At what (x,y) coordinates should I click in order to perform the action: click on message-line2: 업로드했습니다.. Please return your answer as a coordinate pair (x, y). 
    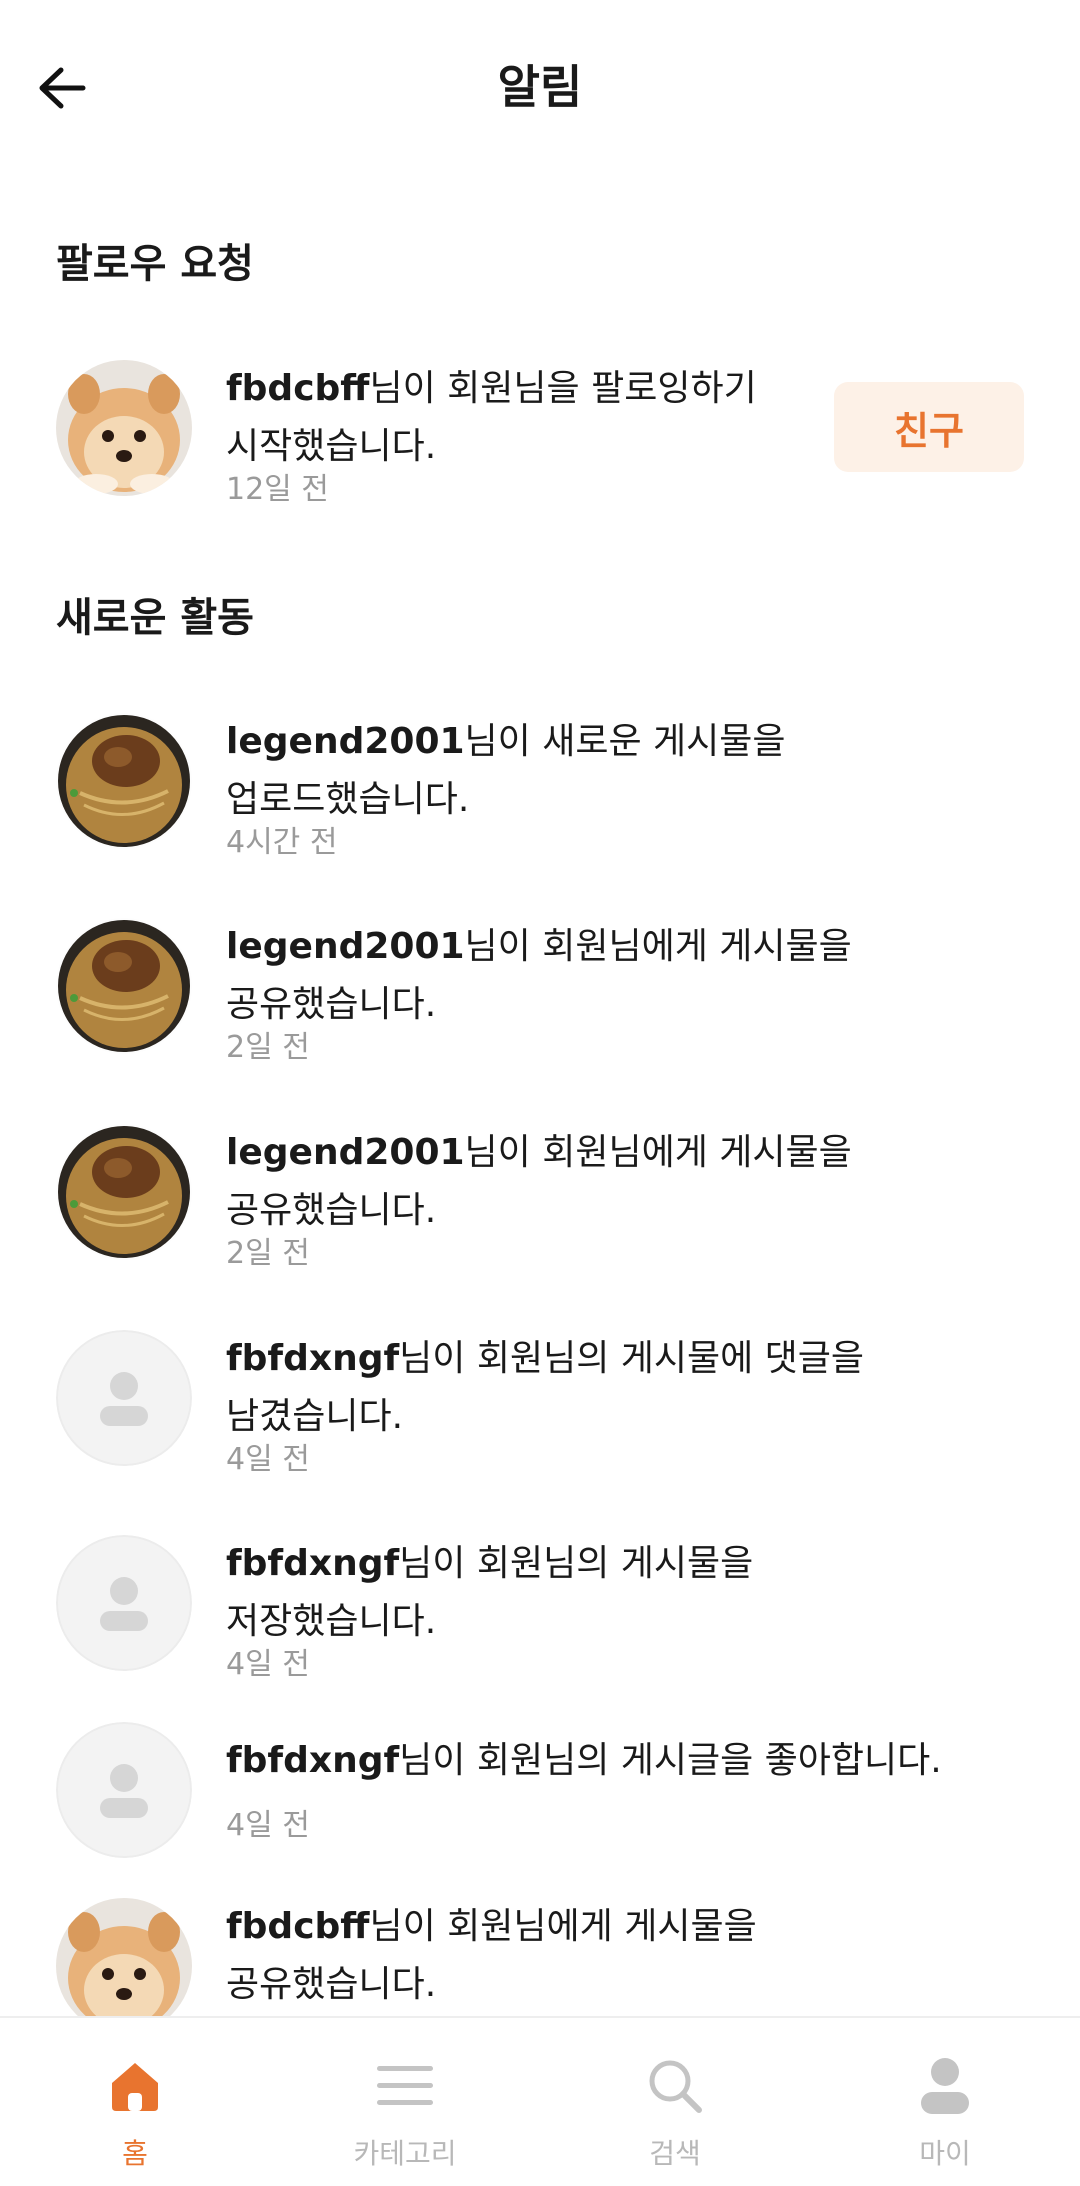
    Looking at the image, I should click on (348, 799).